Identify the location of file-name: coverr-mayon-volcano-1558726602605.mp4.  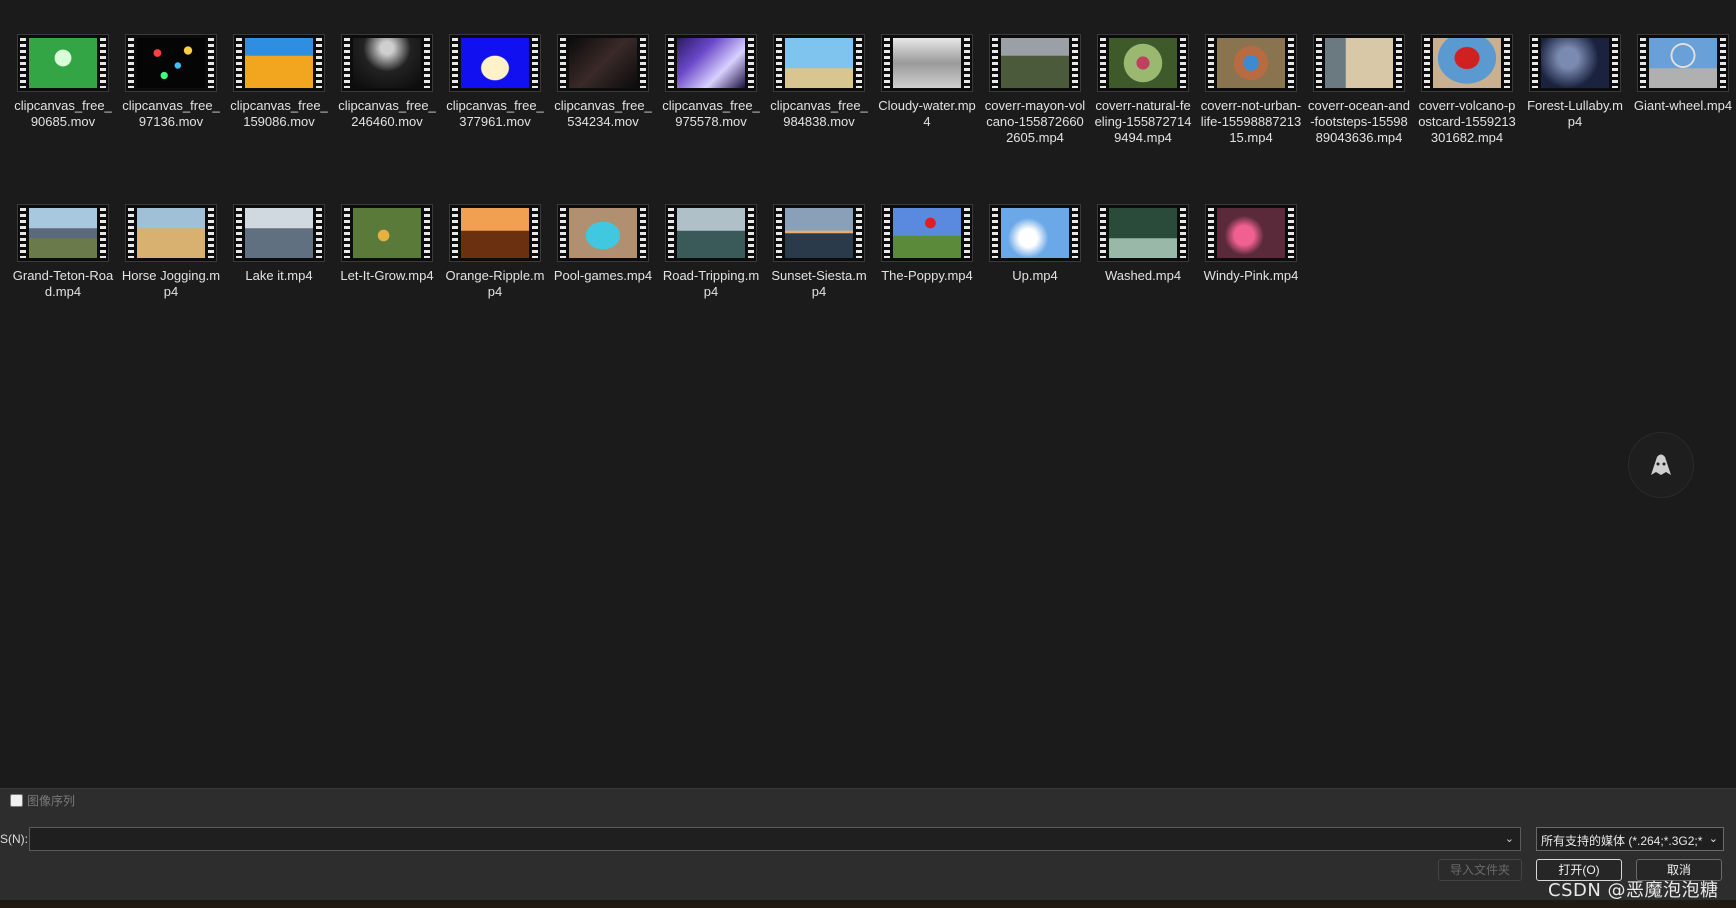
(1035, 121).